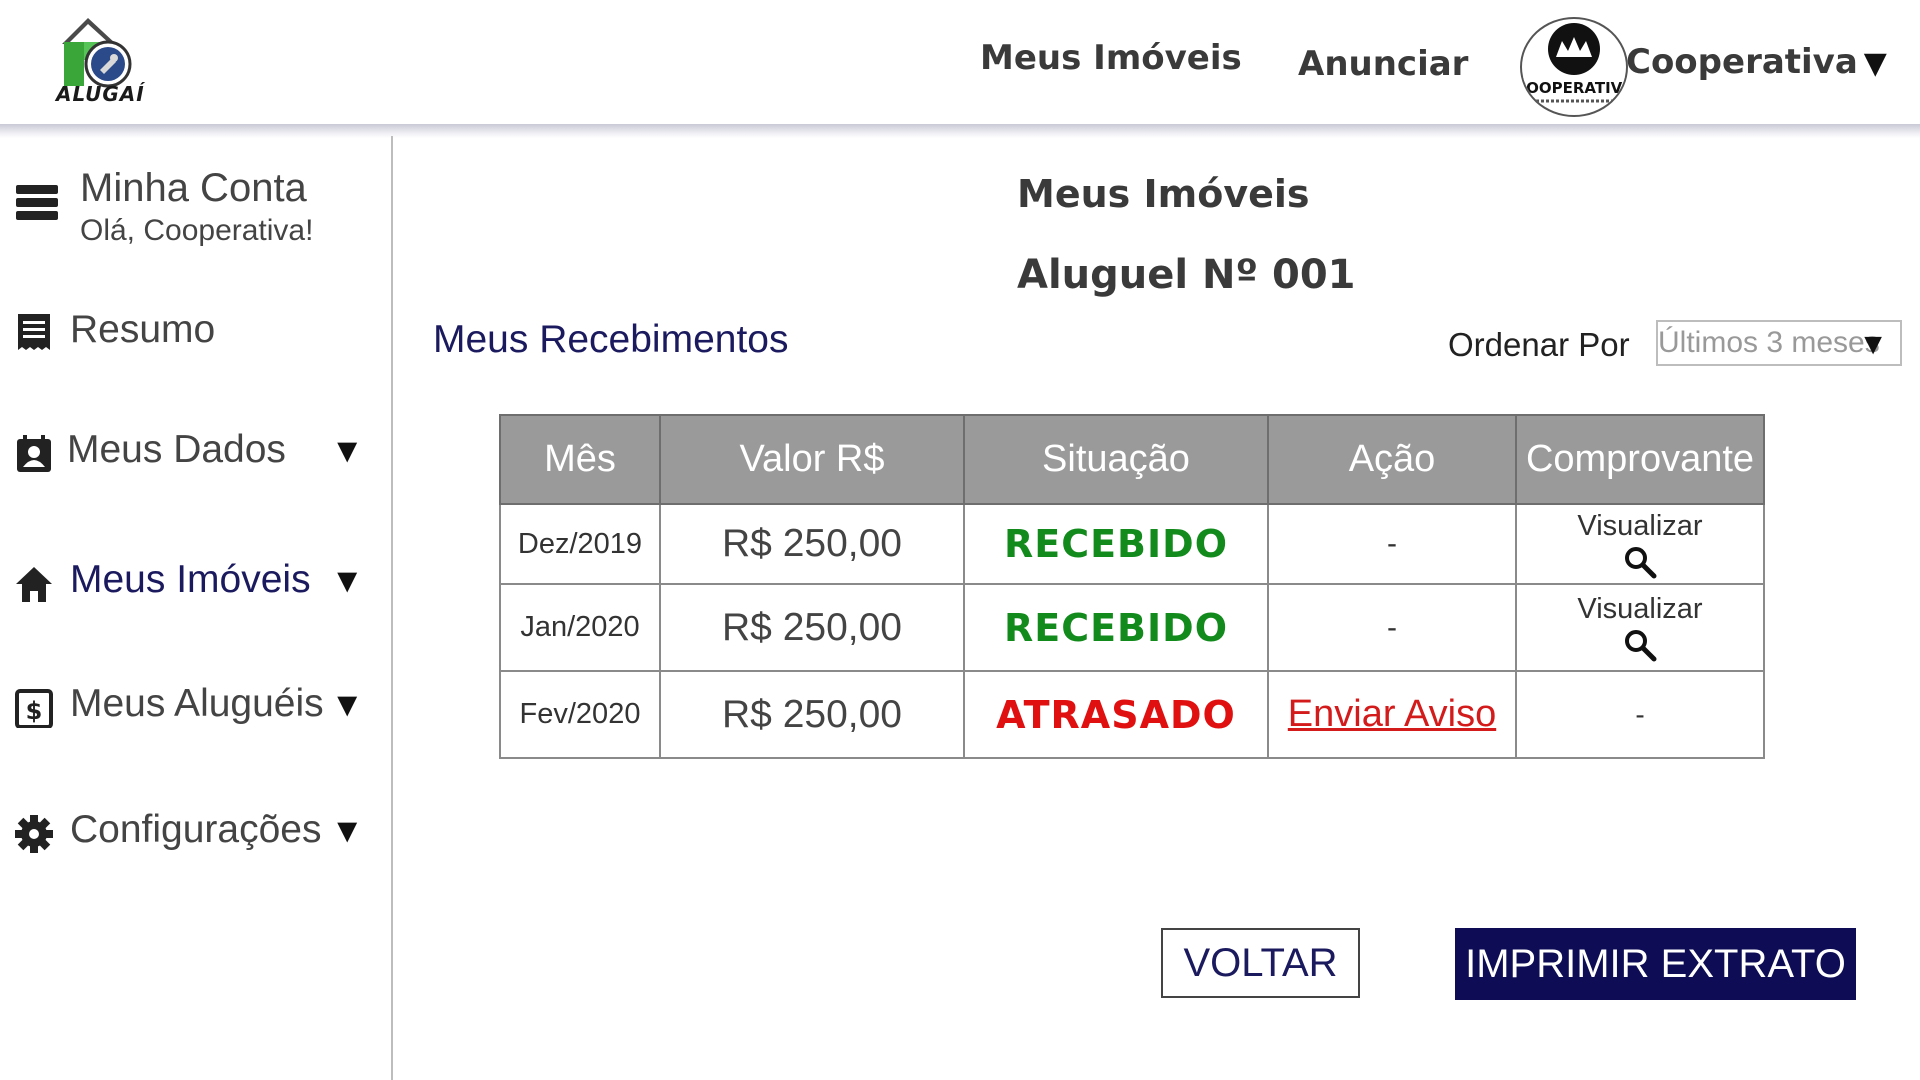  What do you see at coordinates (1116, 714) in the screenshot?
I see `status-badge: ATRASADO` at bounding box center [1116, 714].